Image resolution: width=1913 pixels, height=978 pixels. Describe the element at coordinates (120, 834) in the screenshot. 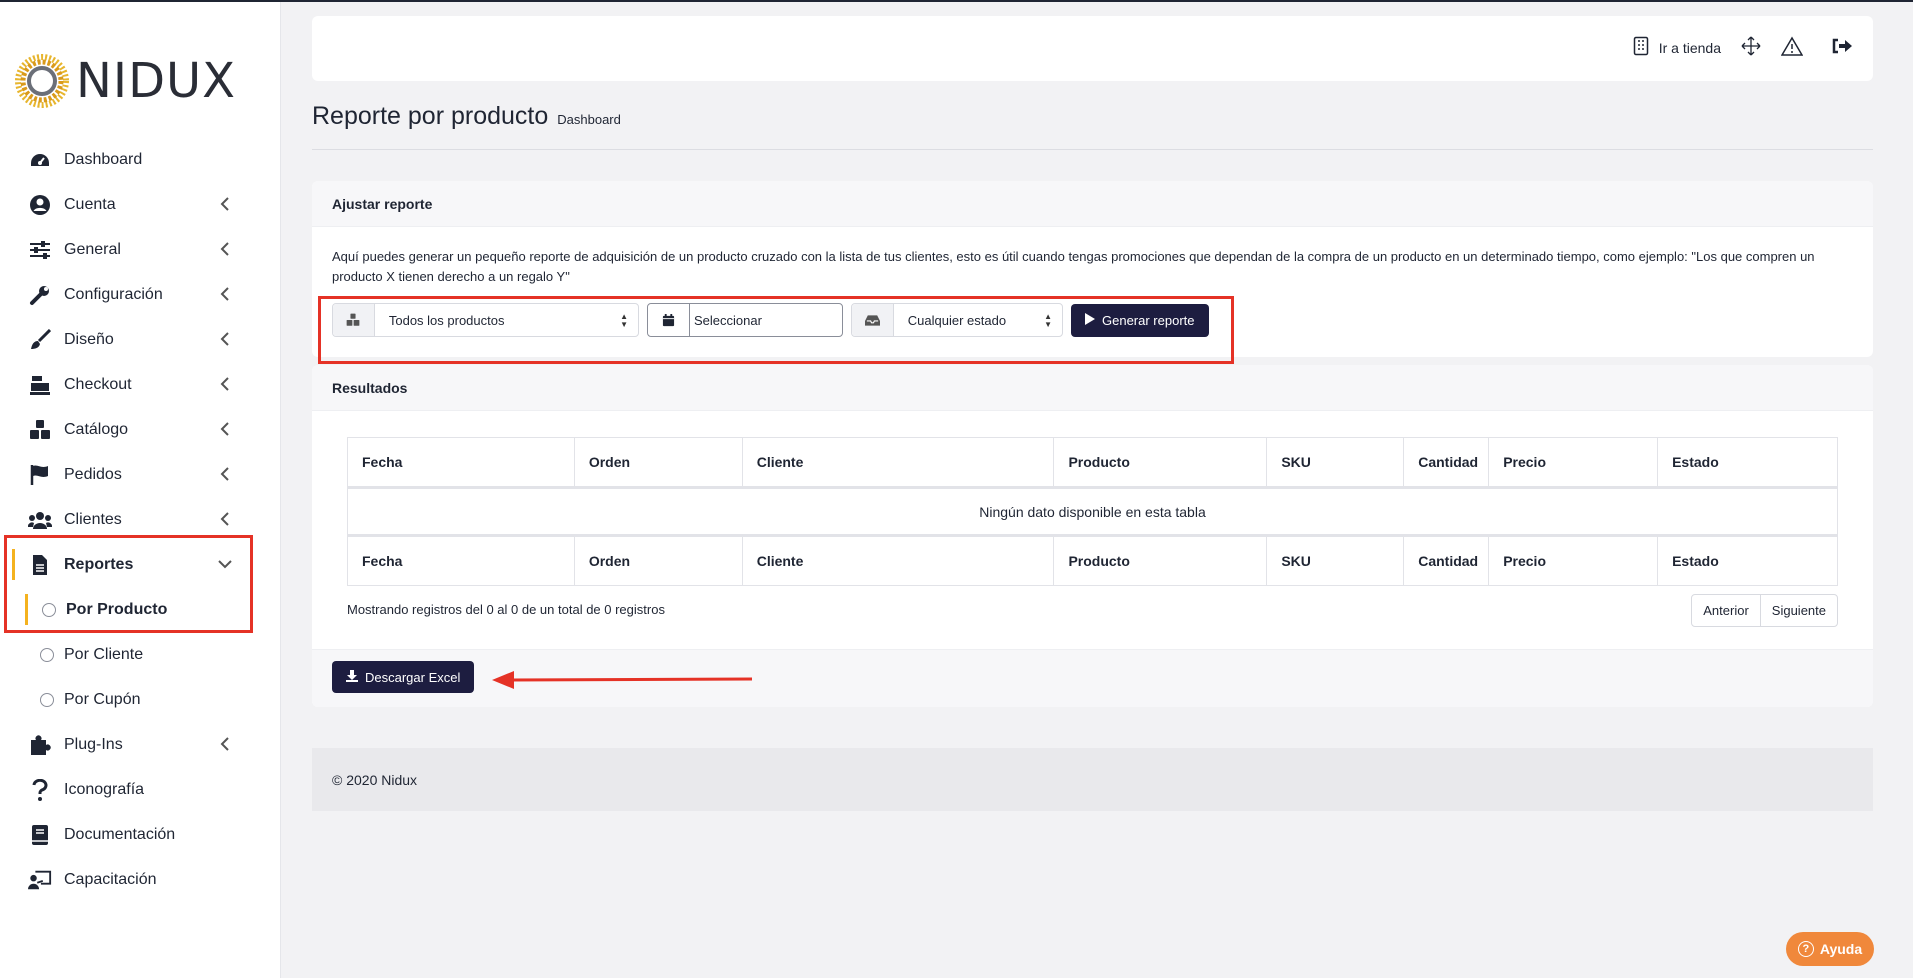

I see `sidebar-item-label: Documentación` at that location.